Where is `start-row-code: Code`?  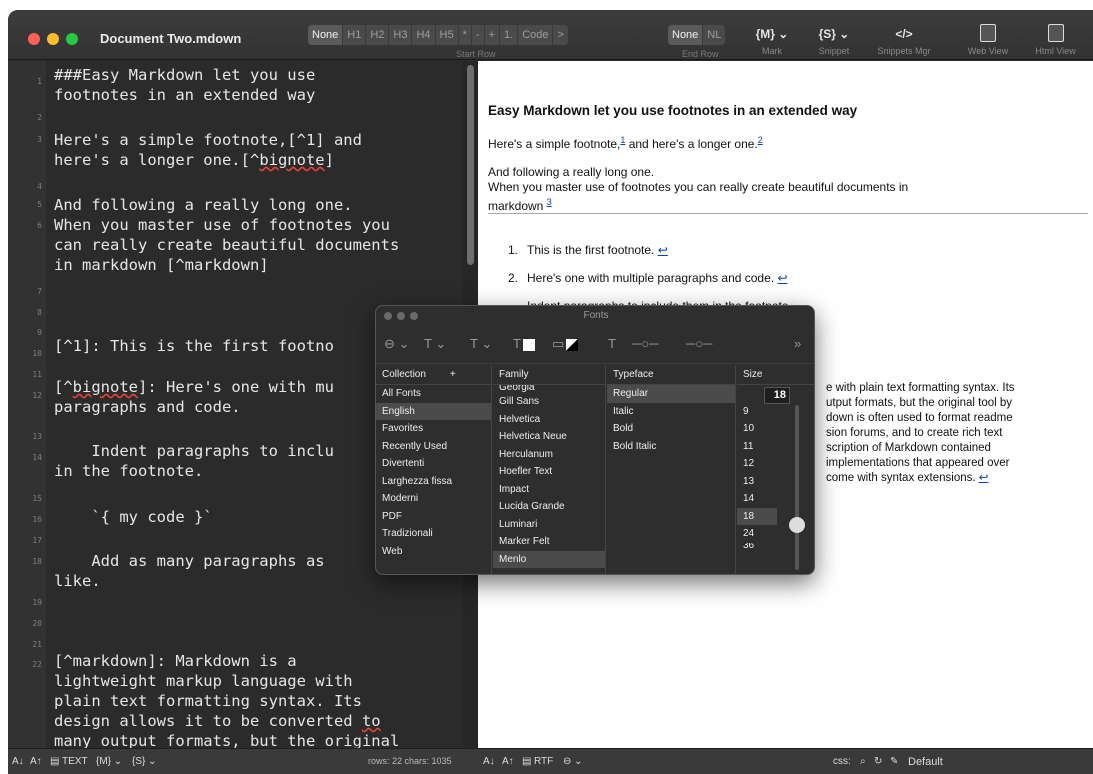
start-row-code: Code is located at coordinates (536, 35).